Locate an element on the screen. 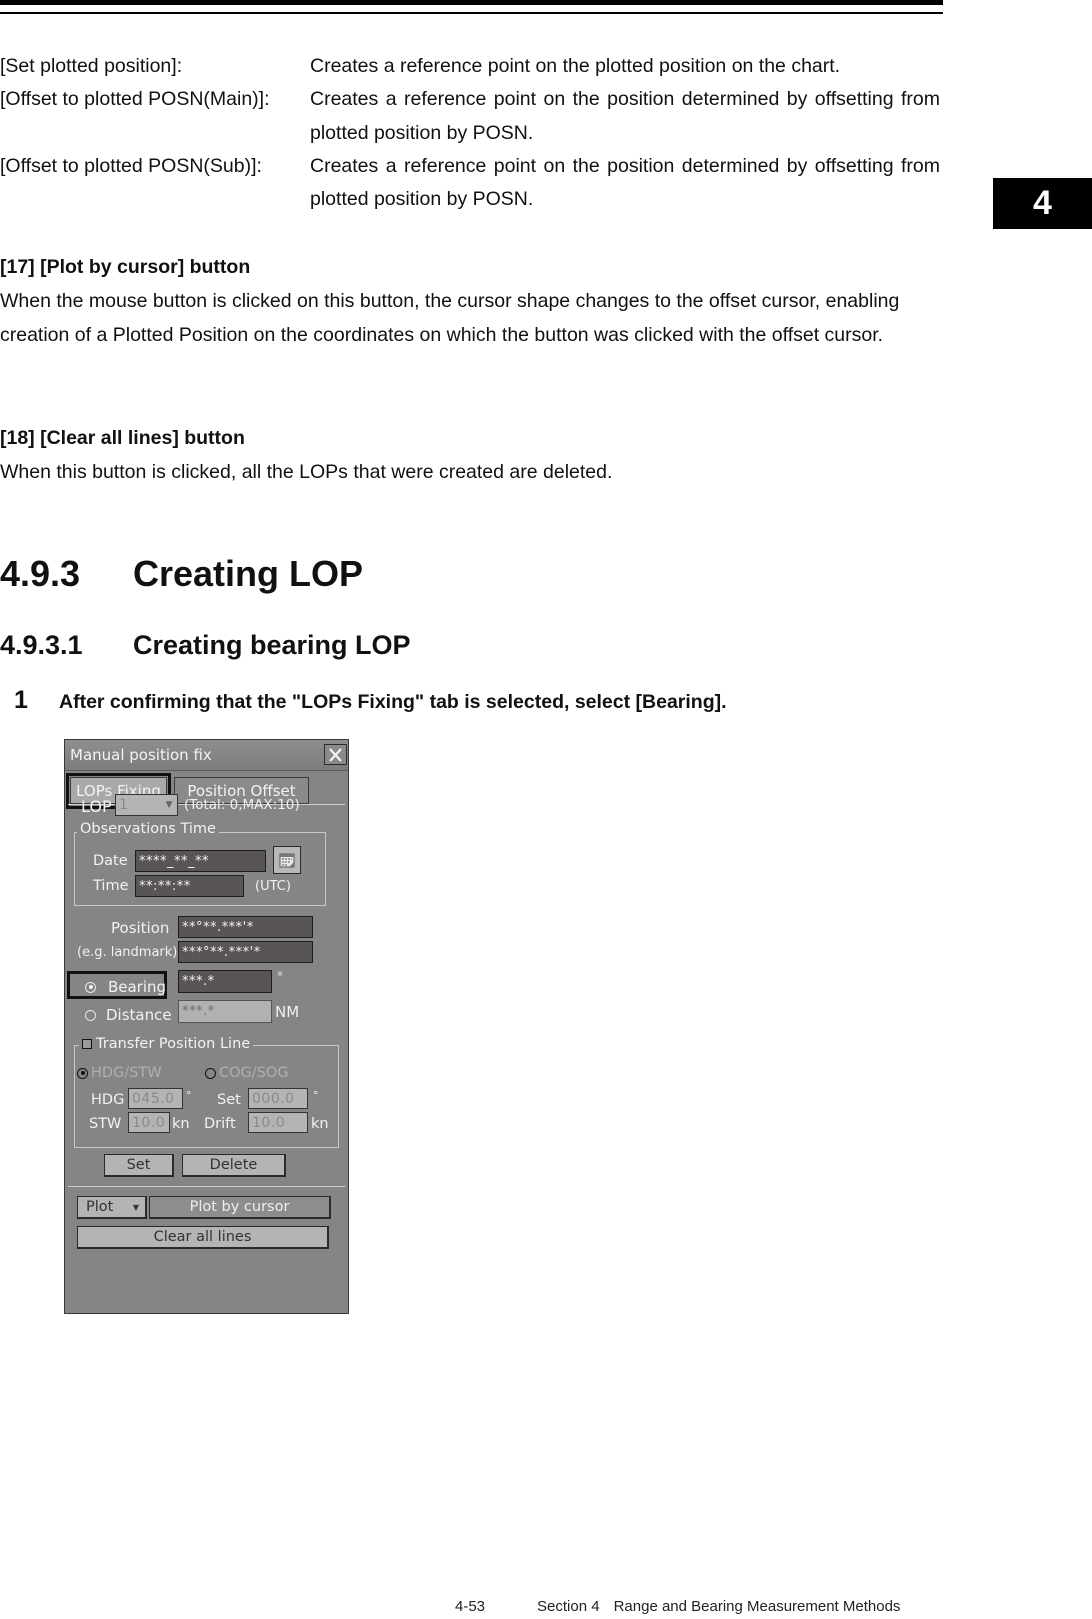 Image resolution: width=1092 pixels, height=1619 pixels. set-label: Set is located at coordinates (229, 1100).